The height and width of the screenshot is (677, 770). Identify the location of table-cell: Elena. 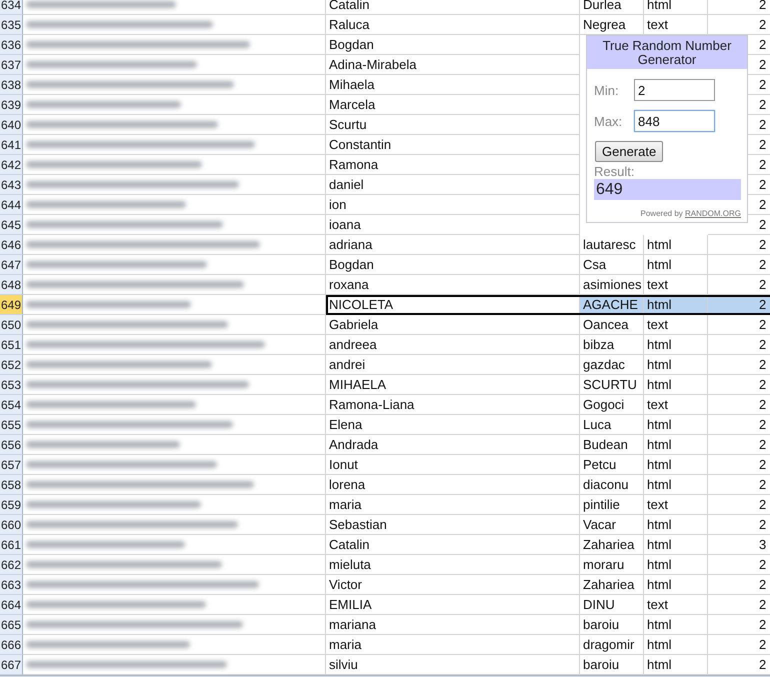
(453, 425).